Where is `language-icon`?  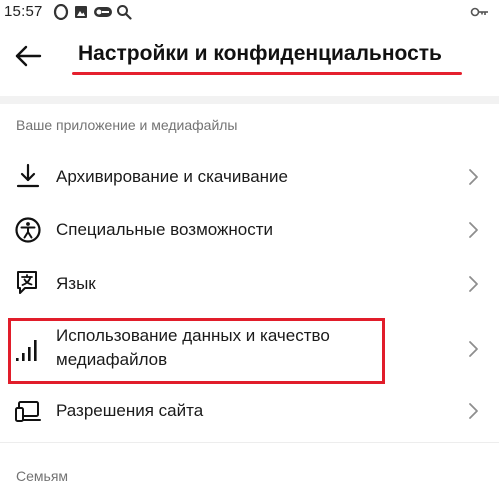 language-icon is located at coordinates (27, 282).